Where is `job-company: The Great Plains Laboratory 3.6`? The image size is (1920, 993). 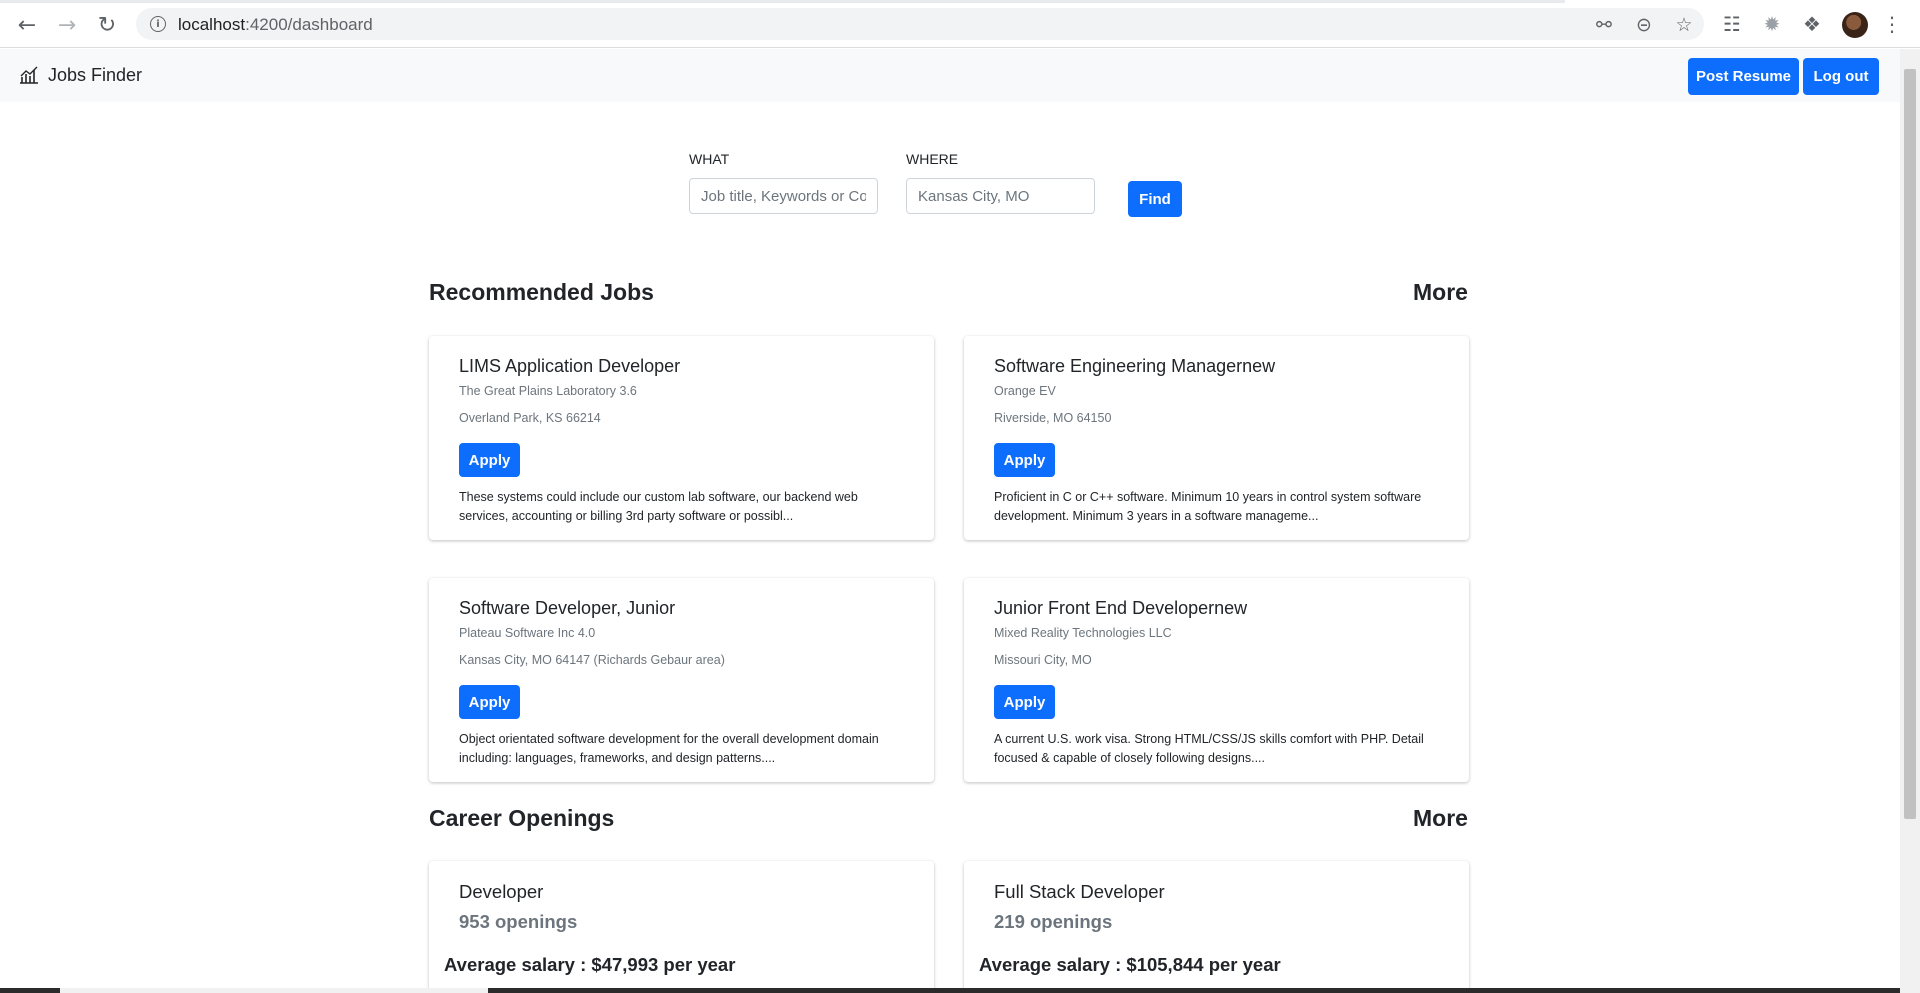
job-company: The Great Plains Laboratory 3.6 is located at coordinates (548, 391).